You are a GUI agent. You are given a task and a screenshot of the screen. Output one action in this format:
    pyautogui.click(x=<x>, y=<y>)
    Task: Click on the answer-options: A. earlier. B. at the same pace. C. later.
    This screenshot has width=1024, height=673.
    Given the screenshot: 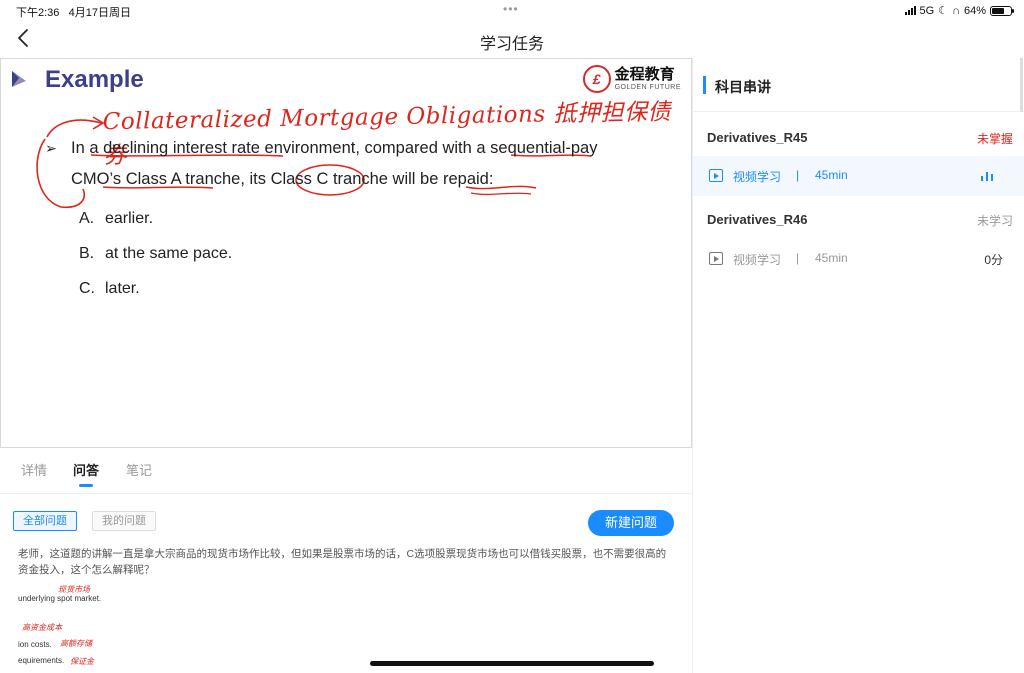 What is the action you would take?
    pyautogui.click(x=155, y=253)
    